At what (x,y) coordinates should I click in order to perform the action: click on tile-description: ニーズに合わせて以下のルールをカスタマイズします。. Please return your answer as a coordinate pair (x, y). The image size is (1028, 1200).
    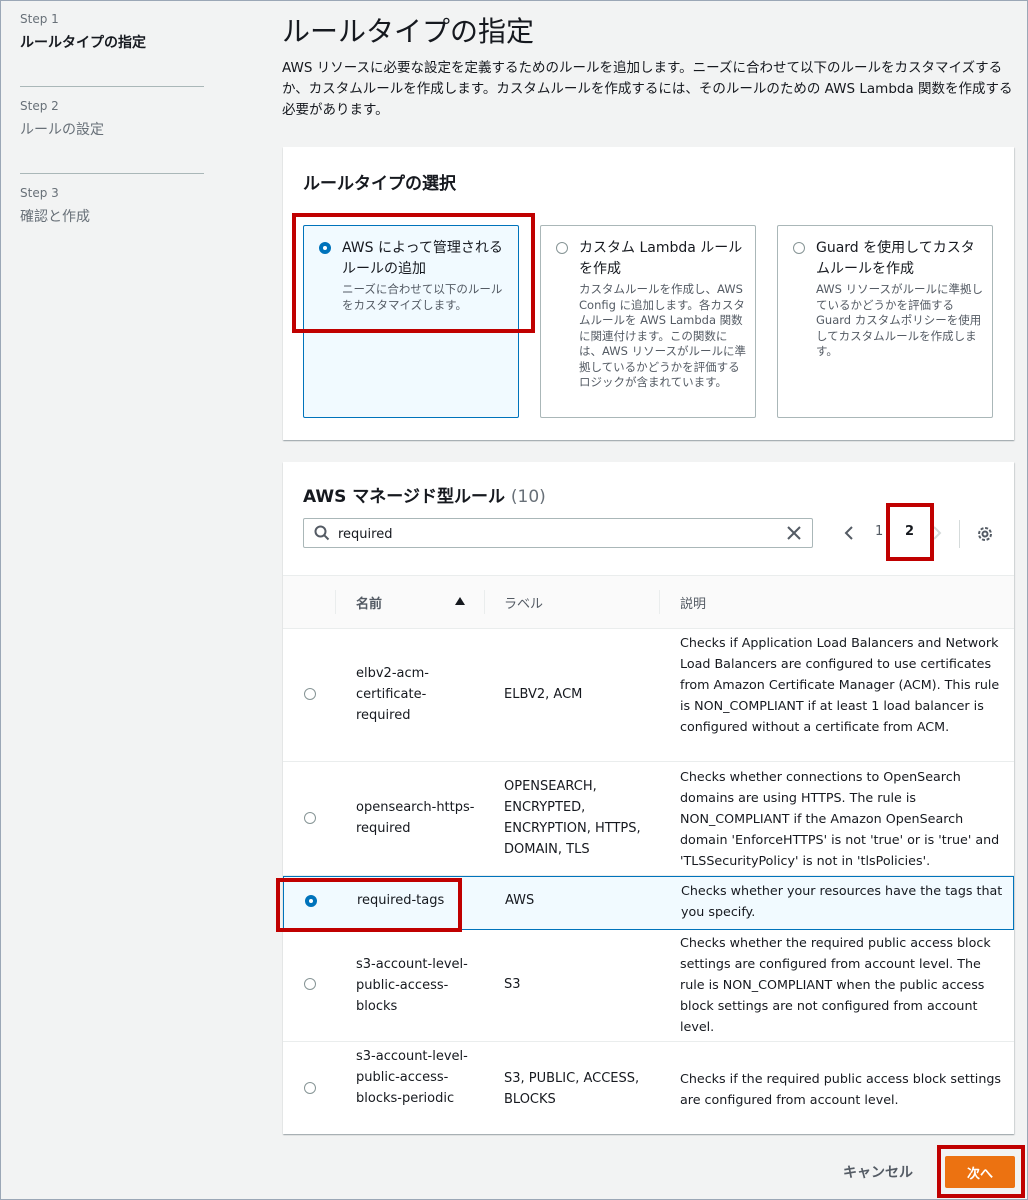
    Looking at the image, I should click on (422, 297).